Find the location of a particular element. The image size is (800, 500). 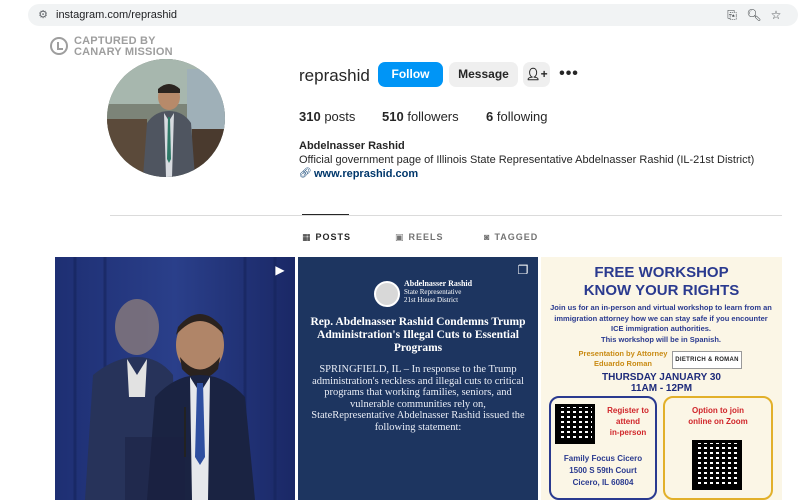

tab-posts: ▦ POSTS is located at coordinates (326, 237).